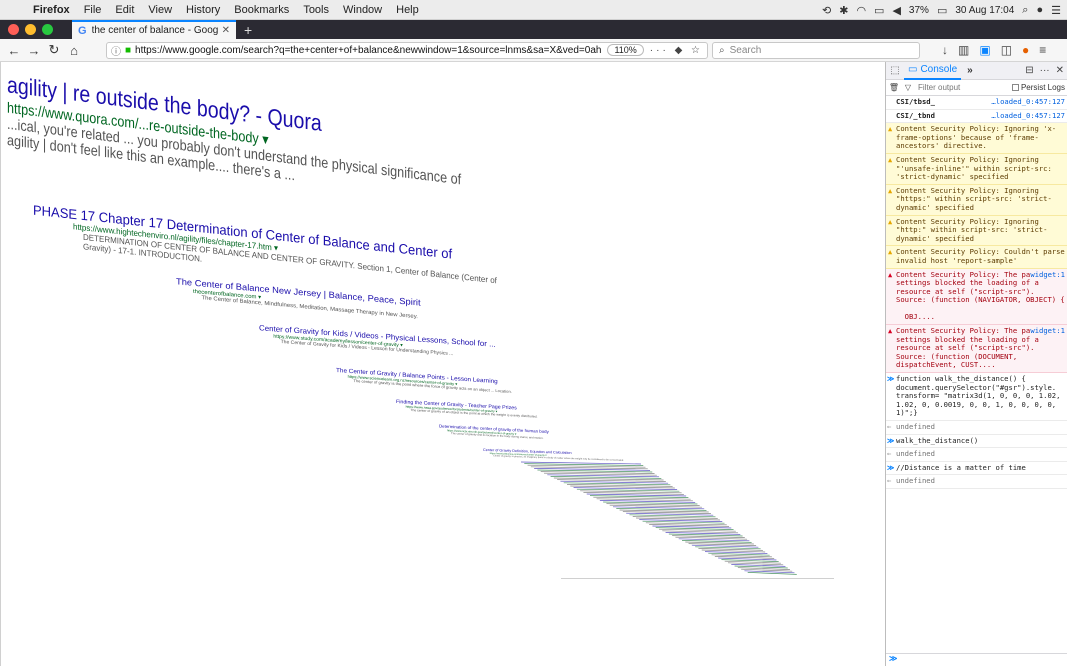 Image resolution: width=1067 pixels, height=666 pixels. I want to click on battery-percent: 37%, so click(919, 10).